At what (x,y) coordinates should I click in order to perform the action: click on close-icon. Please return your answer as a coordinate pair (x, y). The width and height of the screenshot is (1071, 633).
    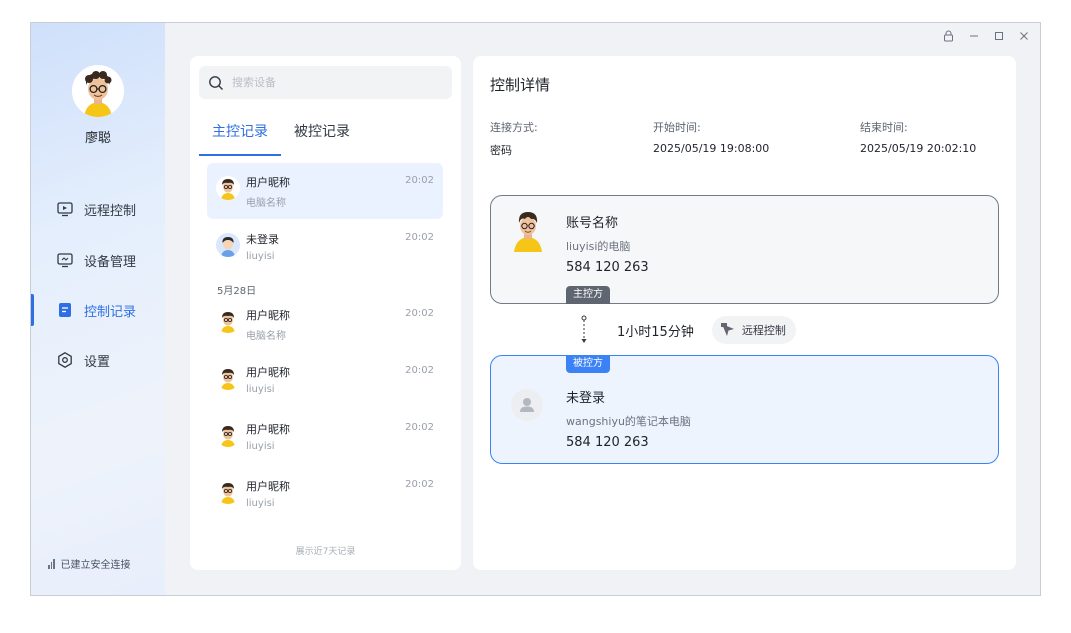
    Looking at the image, I should click on (1023, 36).